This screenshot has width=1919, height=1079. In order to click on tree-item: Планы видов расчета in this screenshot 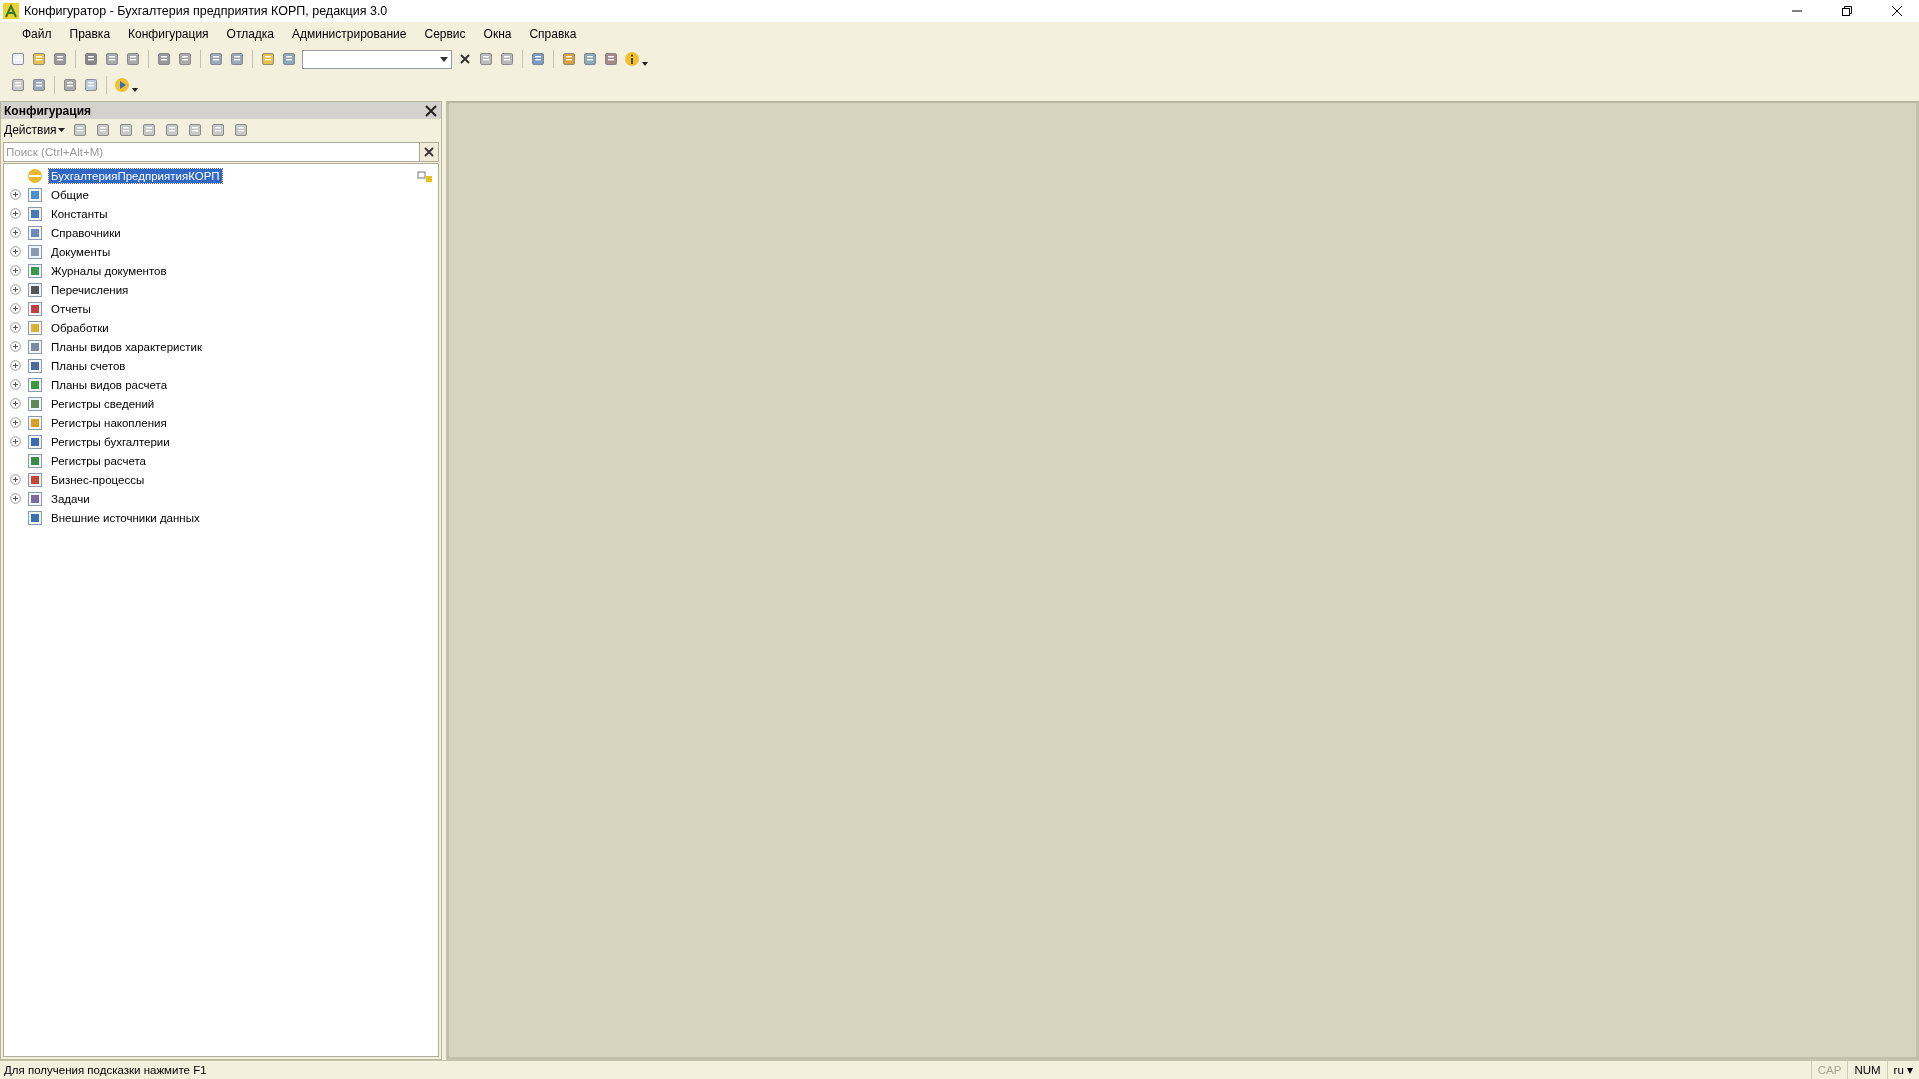, I will do `click(109, 384)`.